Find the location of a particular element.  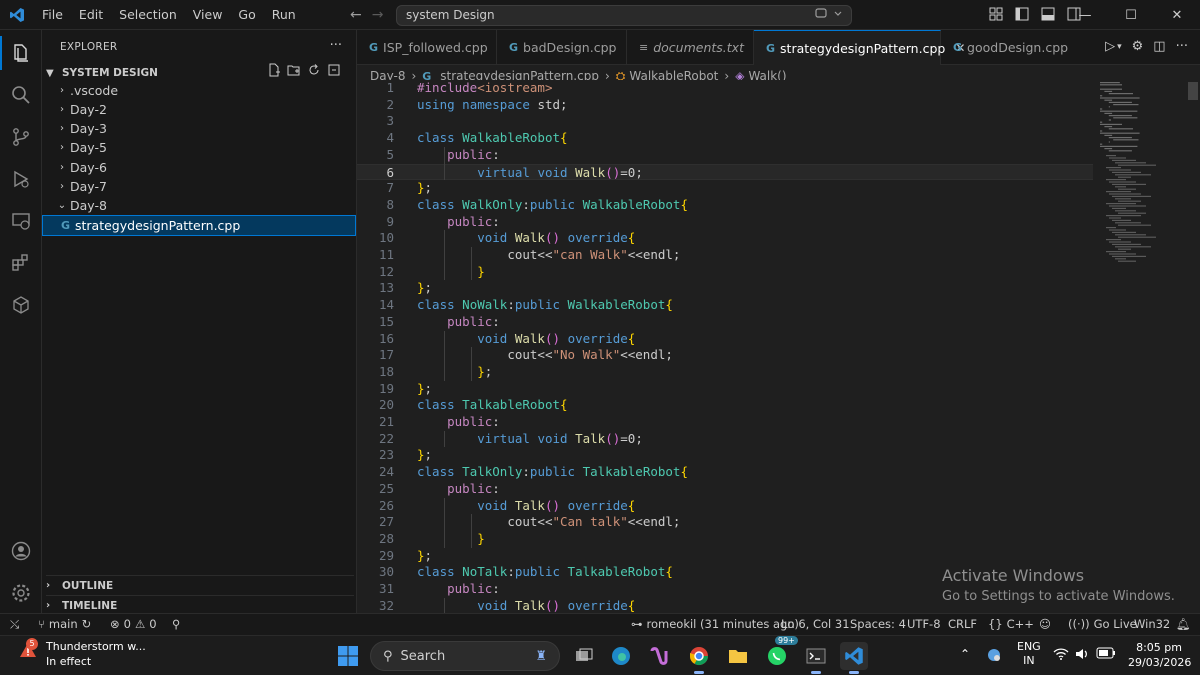

problems-indicator: ⊗ 0 ⚠ 0 is located at coordinates (133, 624).